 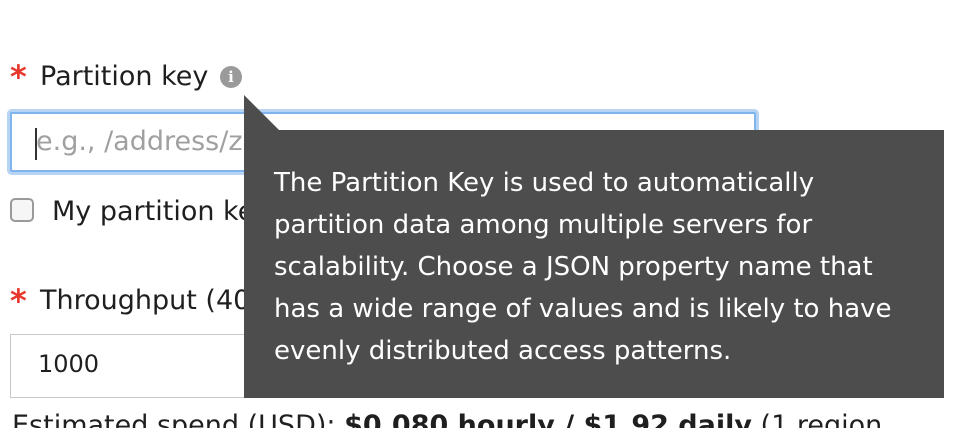 I want to click on throughput-value: 1000, so click(x=69, y=364).